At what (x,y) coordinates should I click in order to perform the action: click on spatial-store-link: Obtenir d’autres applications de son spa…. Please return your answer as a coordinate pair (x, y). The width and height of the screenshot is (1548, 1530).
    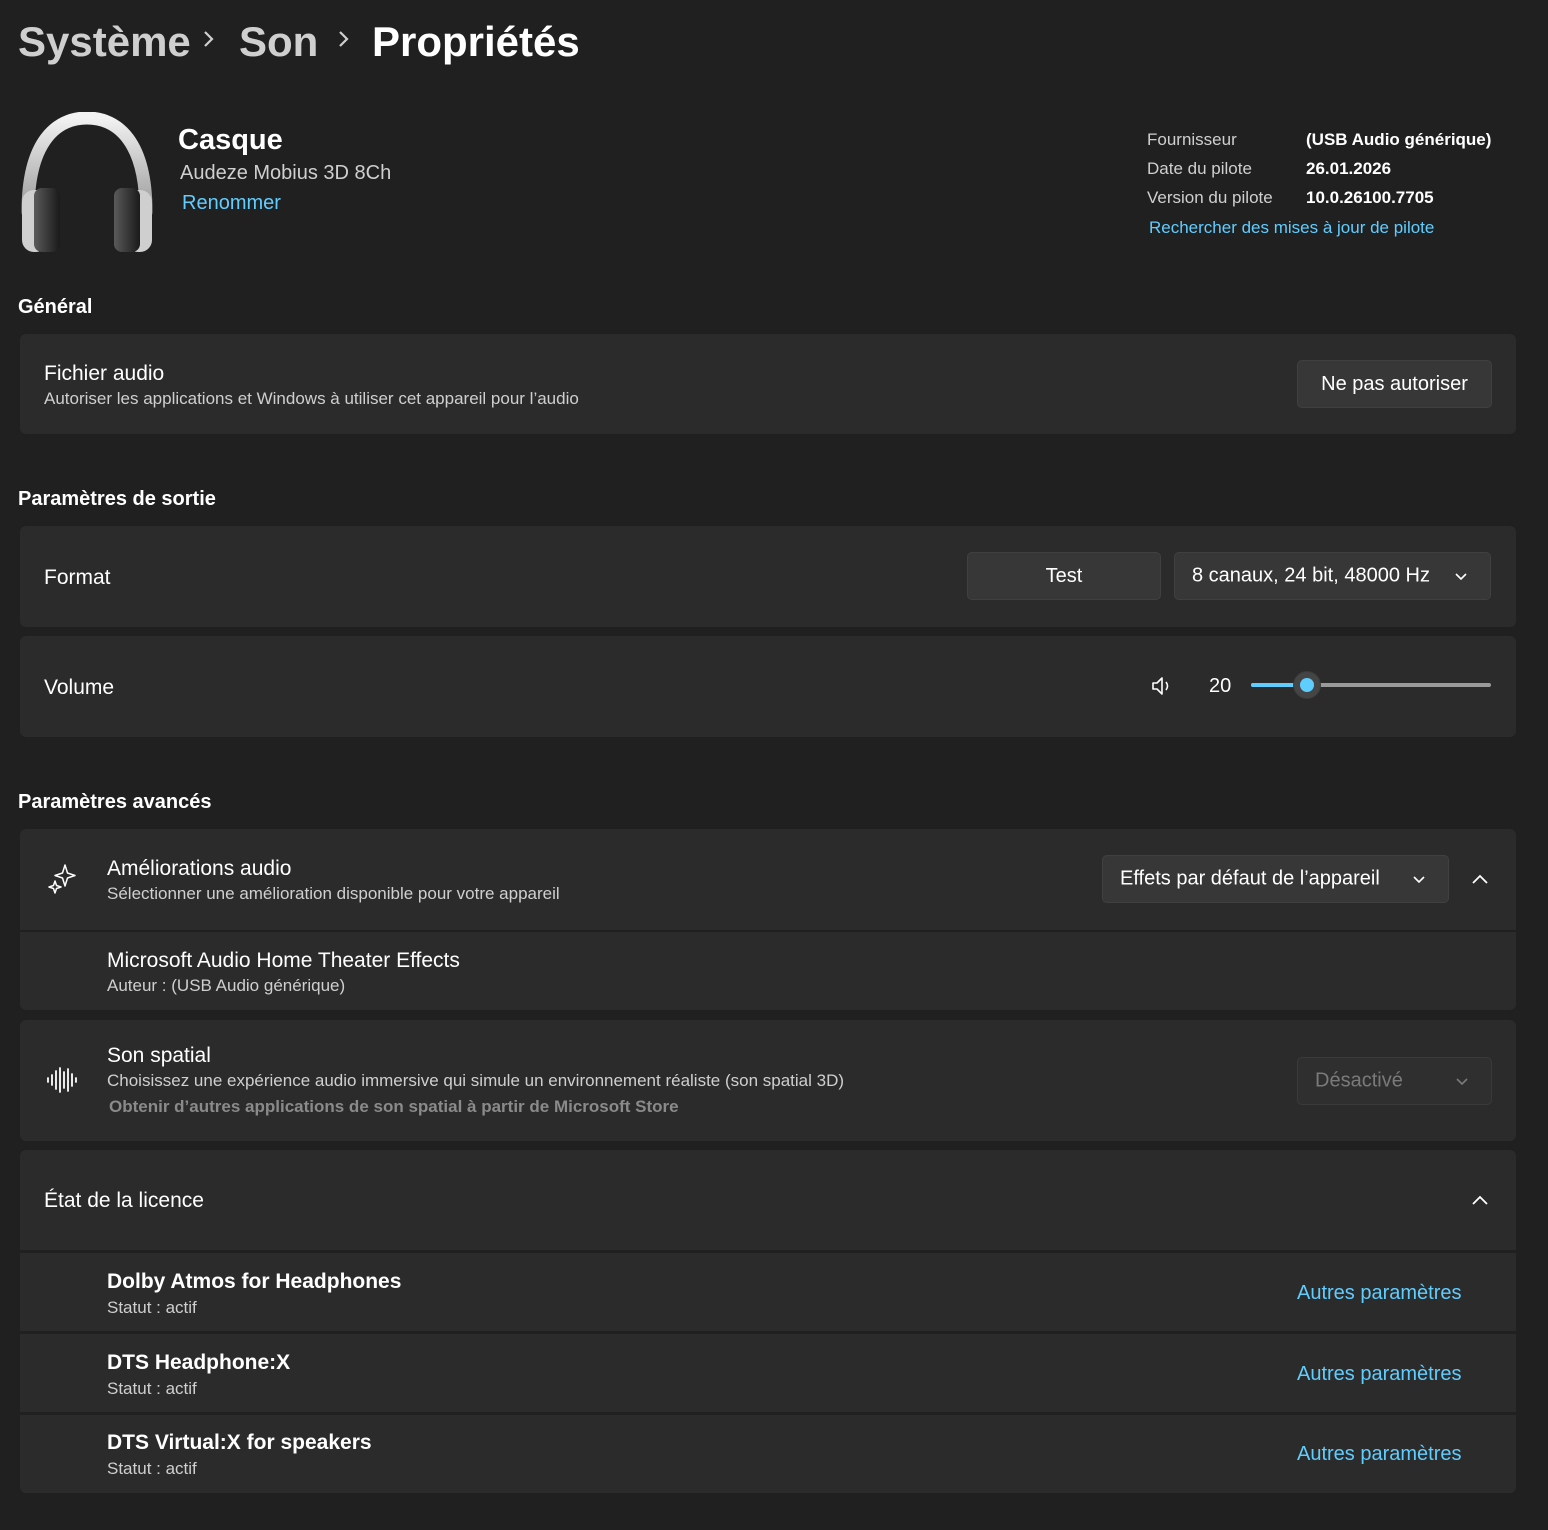
    Looking at the image, I should click on (394, 1107).